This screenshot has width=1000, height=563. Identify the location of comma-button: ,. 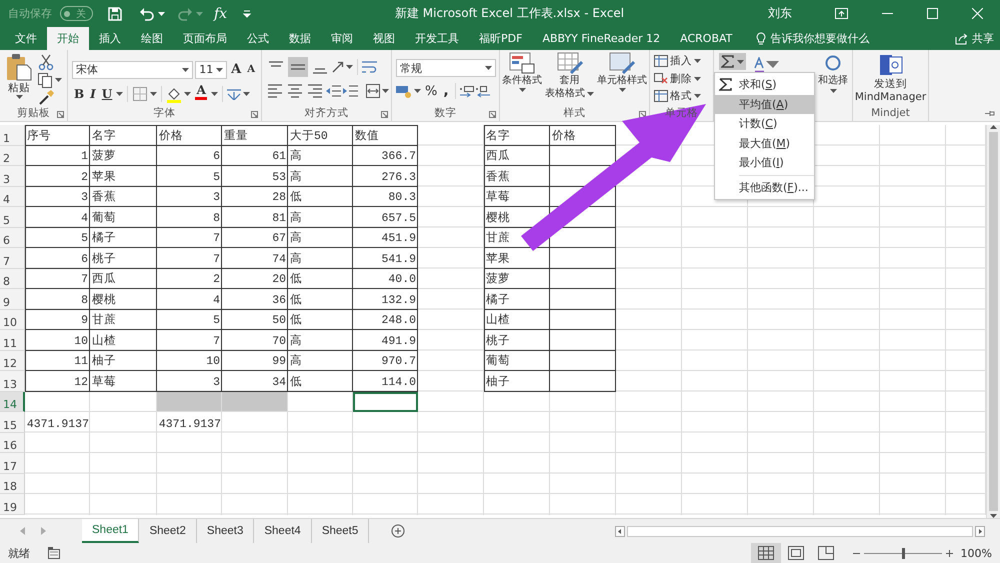
(446, 91).